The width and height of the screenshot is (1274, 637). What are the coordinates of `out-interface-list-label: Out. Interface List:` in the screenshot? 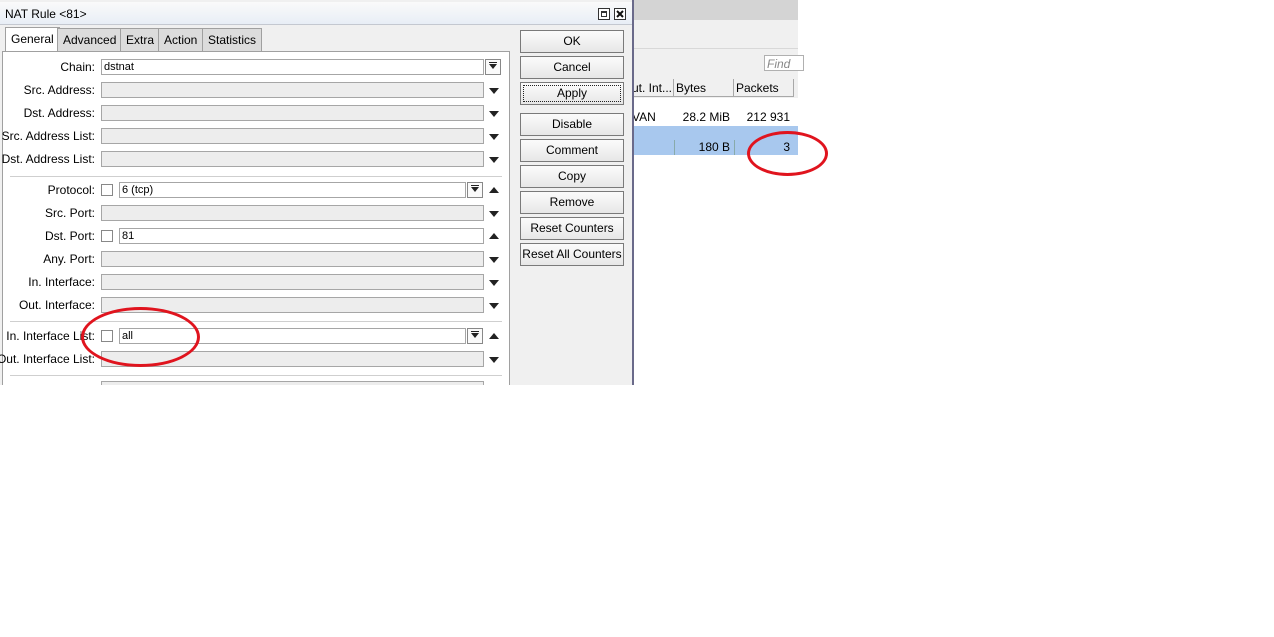 It's located at (47, 359).